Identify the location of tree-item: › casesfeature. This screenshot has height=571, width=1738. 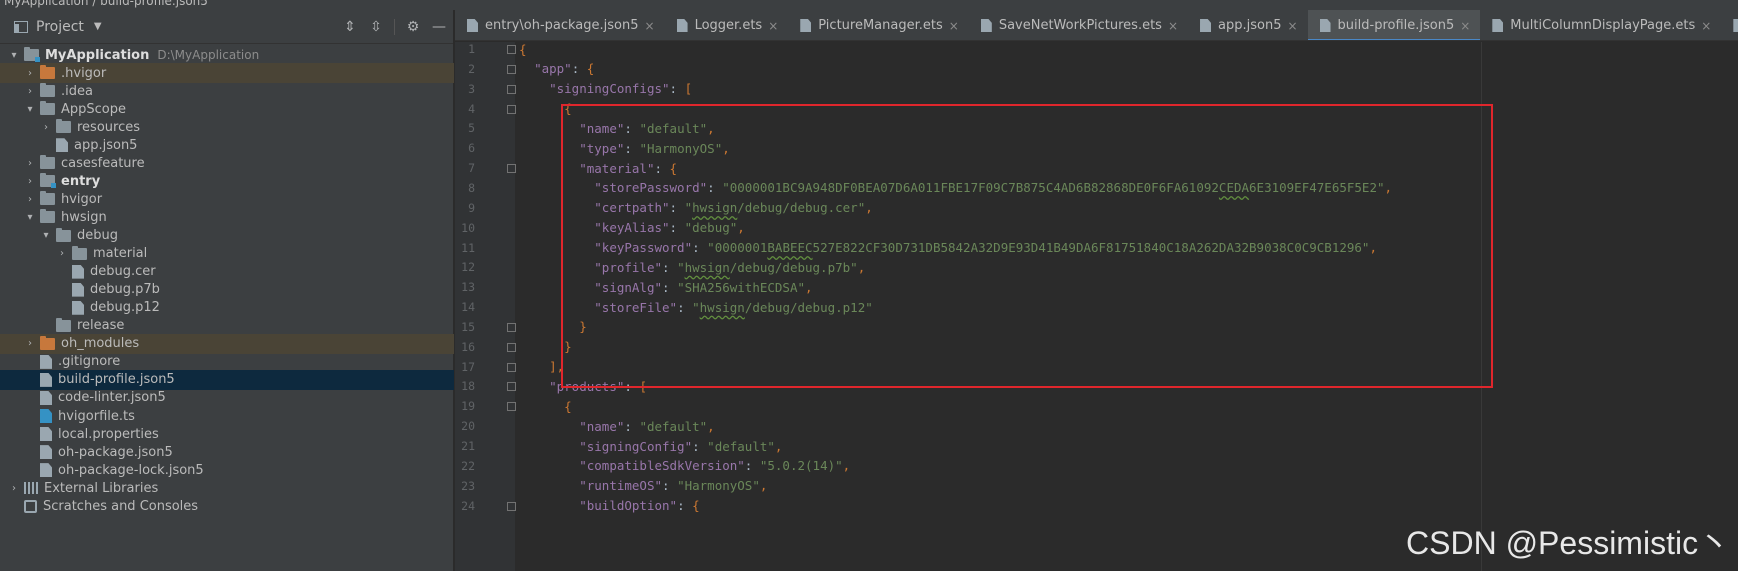
(227, 163).